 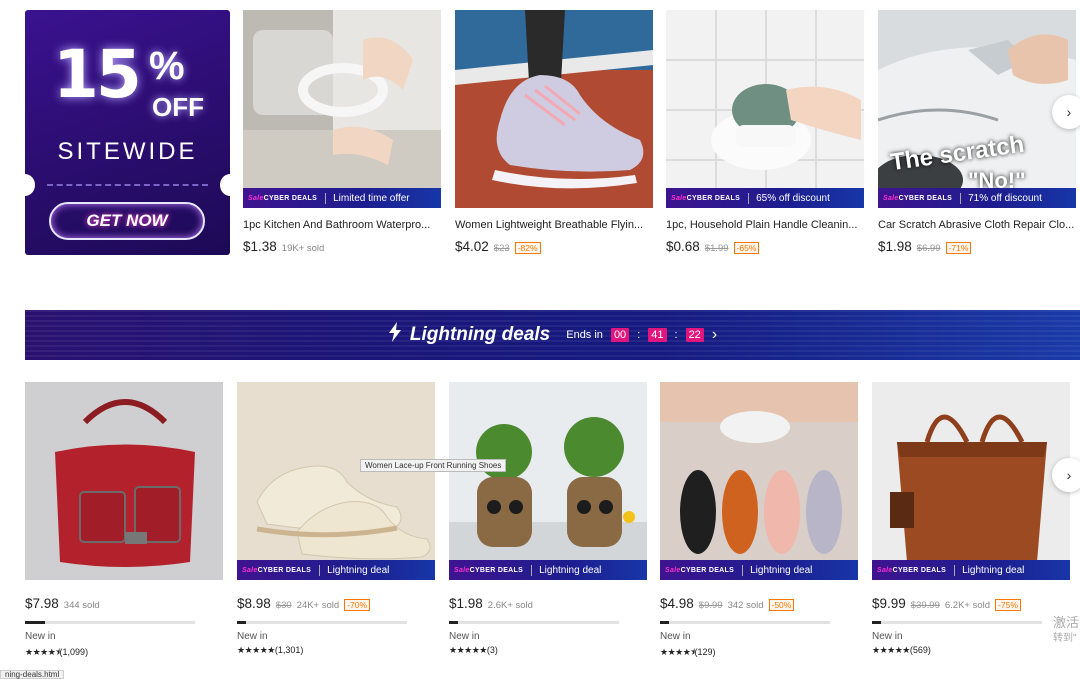 What do you see at coordinates (527, 248) in the screenshot?
I see `discount-badge: -82%` at bounding box center [527, 248].